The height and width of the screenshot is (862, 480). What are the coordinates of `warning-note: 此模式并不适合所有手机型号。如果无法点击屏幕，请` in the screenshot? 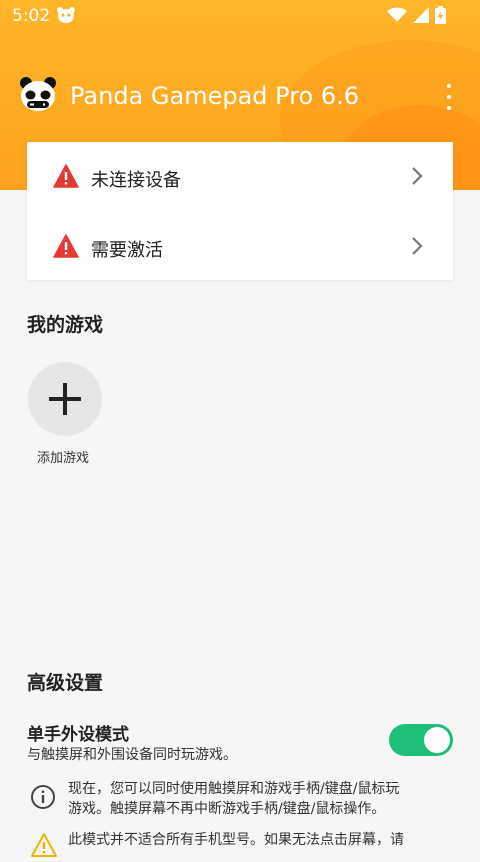 It's located at (263, 840).